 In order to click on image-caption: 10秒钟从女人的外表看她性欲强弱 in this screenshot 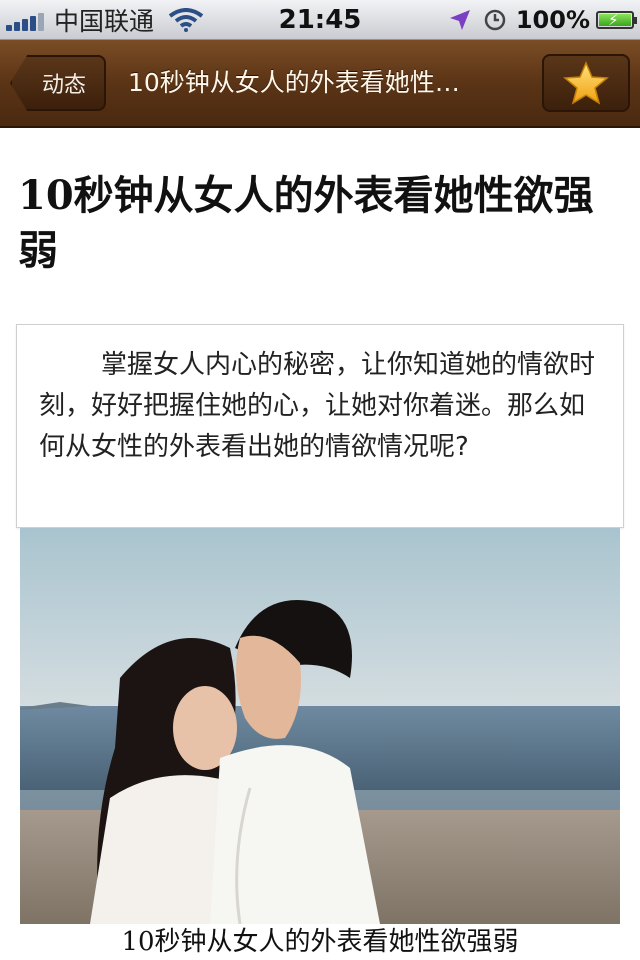, I will do `click(320, 942)`.